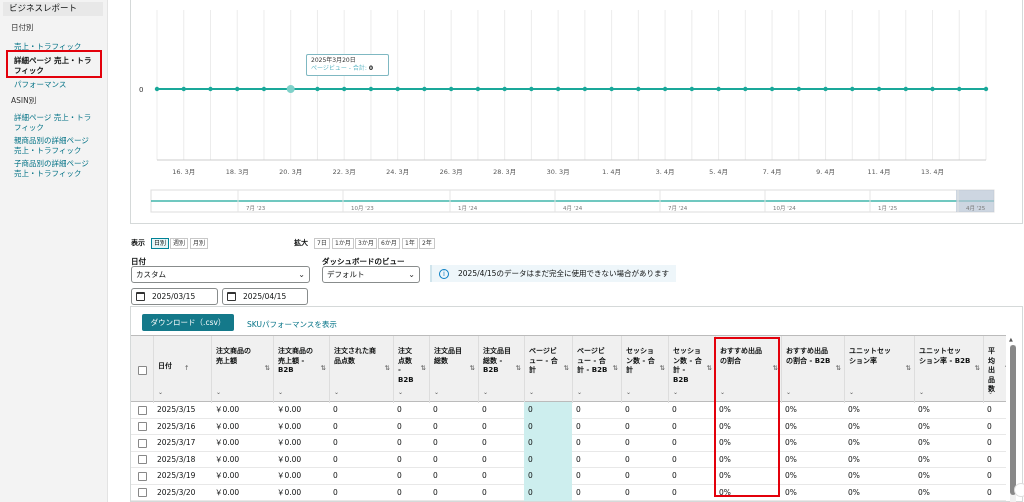  Describe the element at coordinates (945, 360) in the screenshot. I see `column-header-text: ション率 - B2B` at that location.